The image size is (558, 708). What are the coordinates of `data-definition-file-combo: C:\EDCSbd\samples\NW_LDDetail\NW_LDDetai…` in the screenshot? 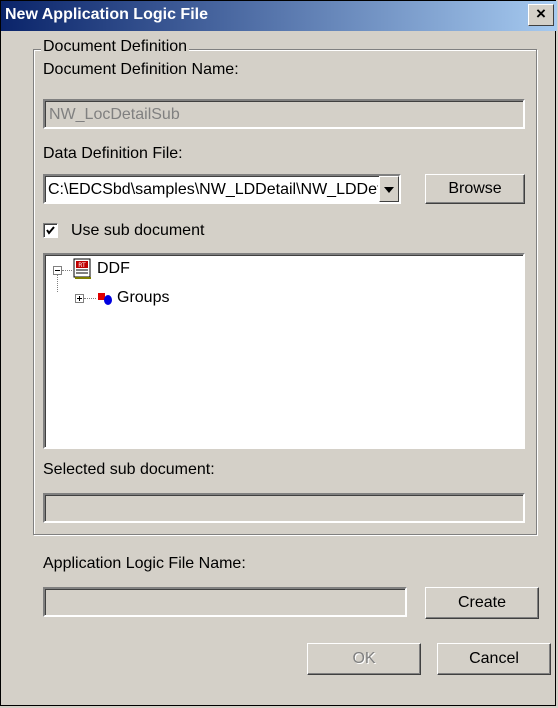 It's located at (222, 189).